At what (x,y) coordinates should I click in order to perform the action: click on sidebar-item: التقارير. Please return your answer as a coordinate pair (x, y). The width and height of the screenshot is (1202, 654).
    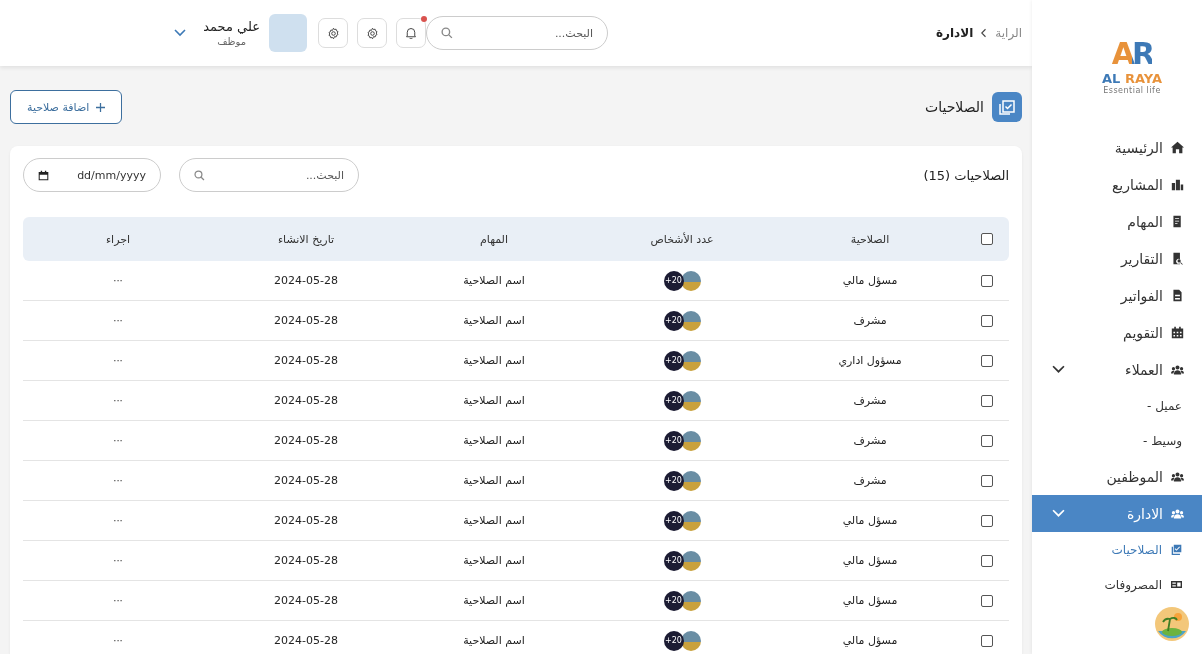
    Looking at the image, I should click on (1117, 258).